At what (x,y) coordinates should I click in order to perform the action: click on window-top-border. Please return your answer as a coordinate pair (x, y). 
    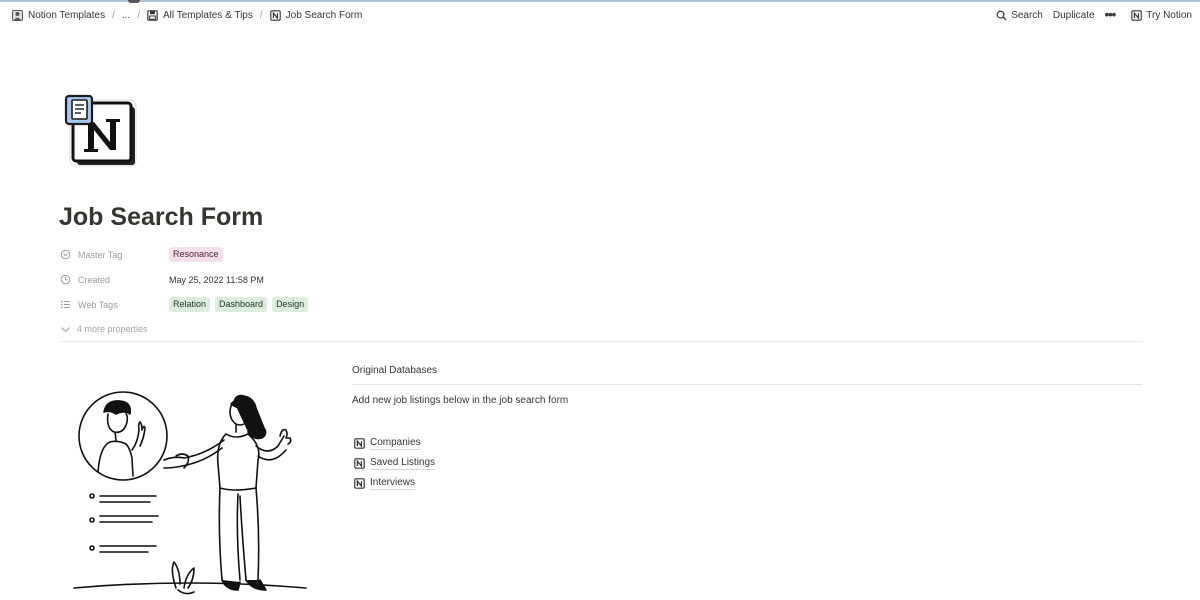
    Looking at the image, I should click on (600, 1).